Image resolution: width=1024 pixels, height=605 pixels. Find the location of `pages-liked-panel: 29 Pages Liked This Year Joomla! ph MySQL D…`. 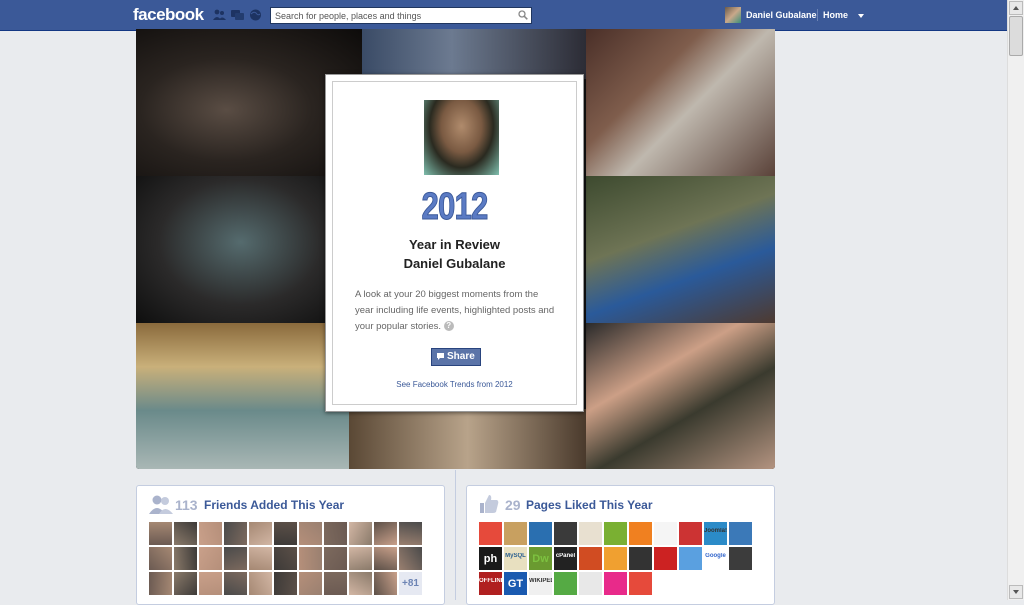

pages-liked-panel: 29 Pages Liked This Year Joomla! ph MySQL D… is located at coordinates (620, 545).